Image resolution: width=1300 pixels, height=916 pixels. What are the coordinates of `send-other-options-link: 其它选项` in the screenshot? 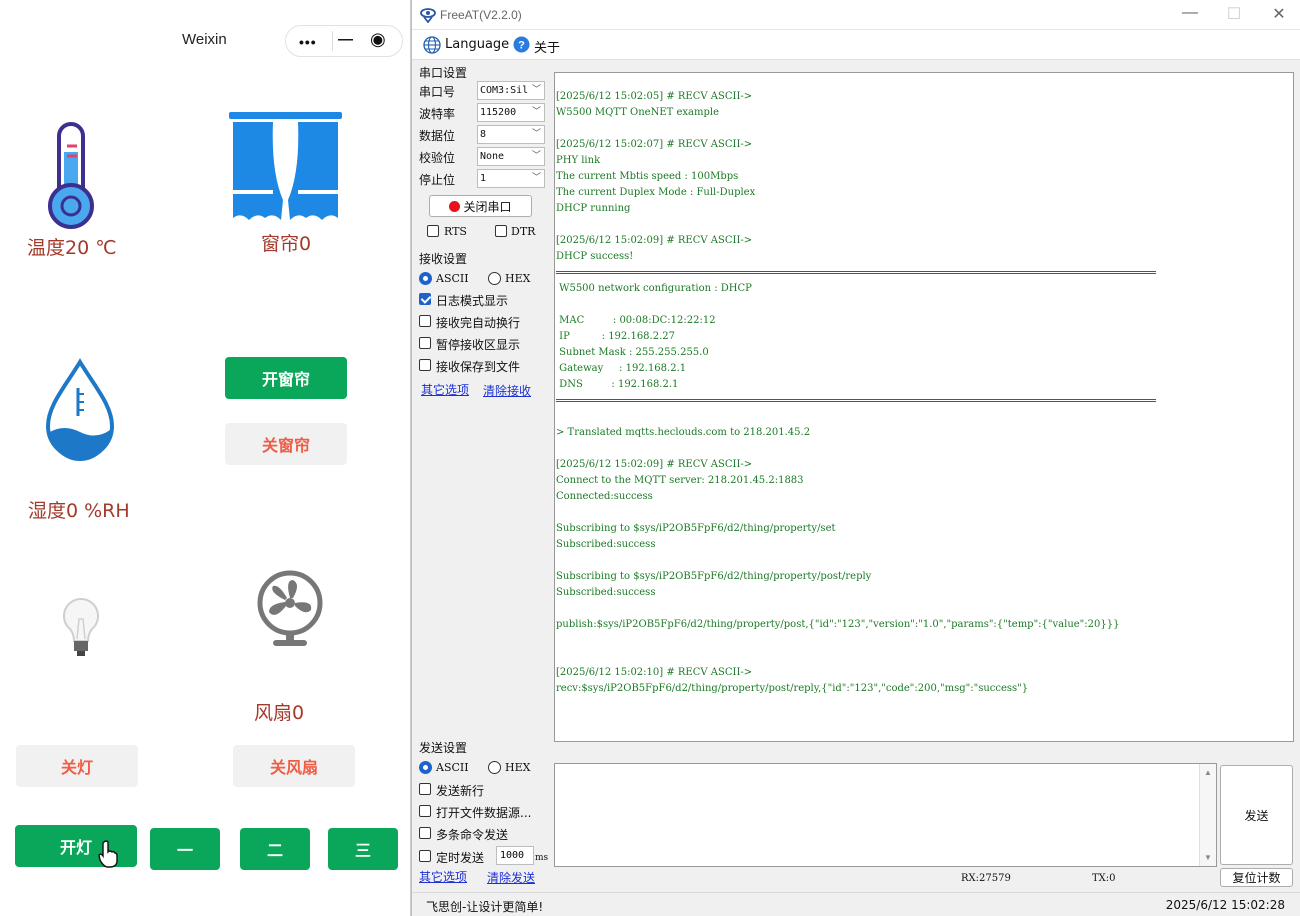 It's located at (443, 876).